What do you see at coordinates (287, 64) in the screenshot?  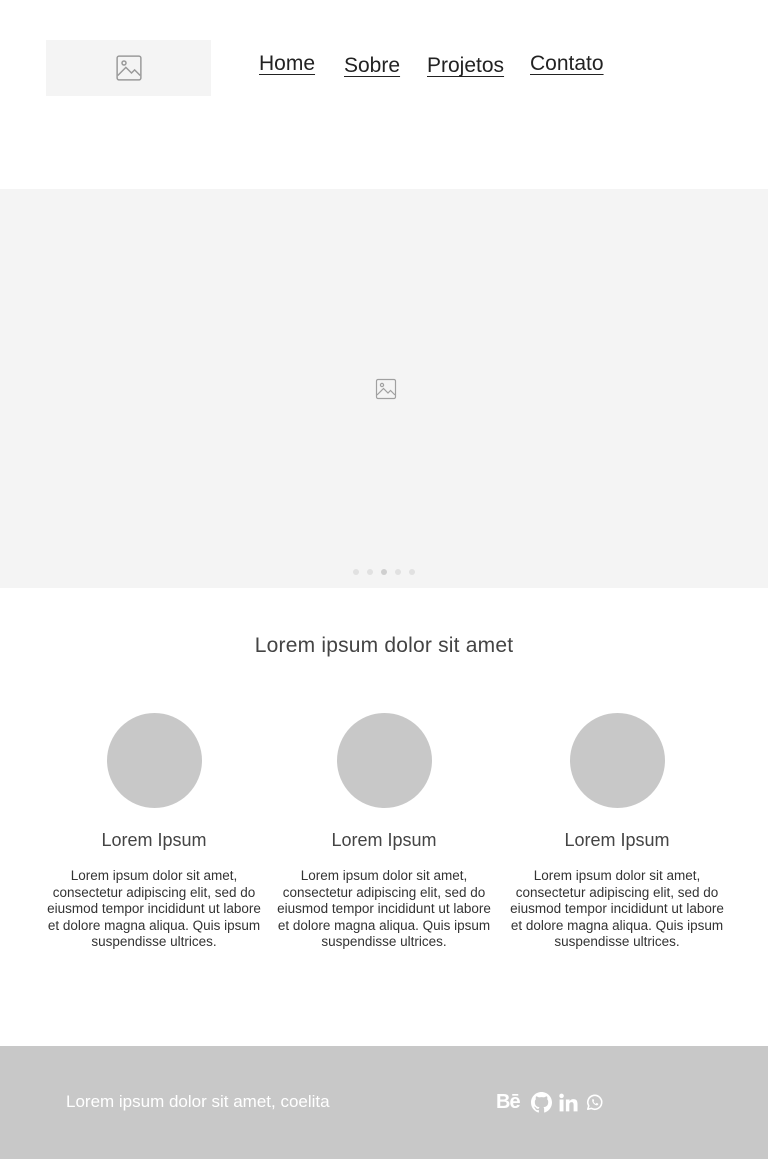 I see `nav-home-link: Home` at bounding box center [287, 64].